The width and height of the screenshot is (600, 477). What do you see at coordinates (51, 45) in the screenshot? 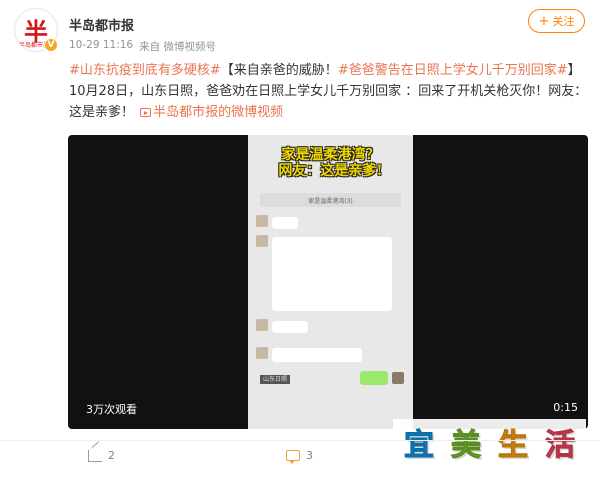
I see `verified-badge-icon: V` at bounding box center [51, 45].